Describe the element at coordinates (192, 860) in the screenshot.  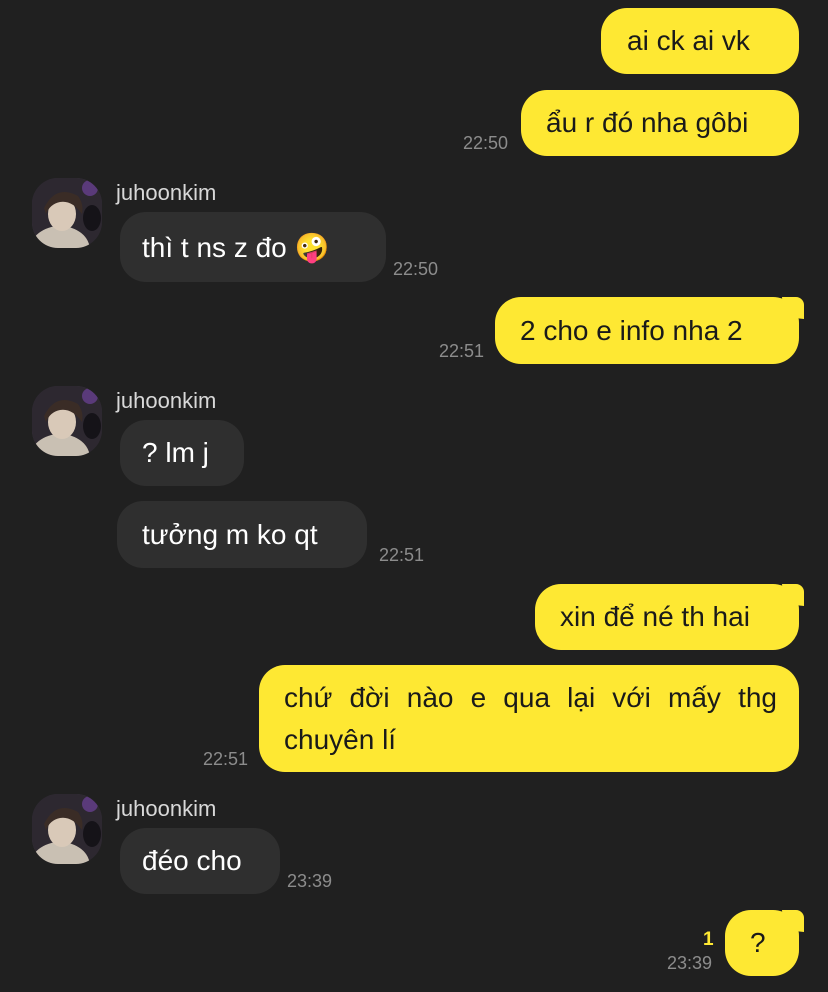
I see `message-text: đéo cho` at that location.